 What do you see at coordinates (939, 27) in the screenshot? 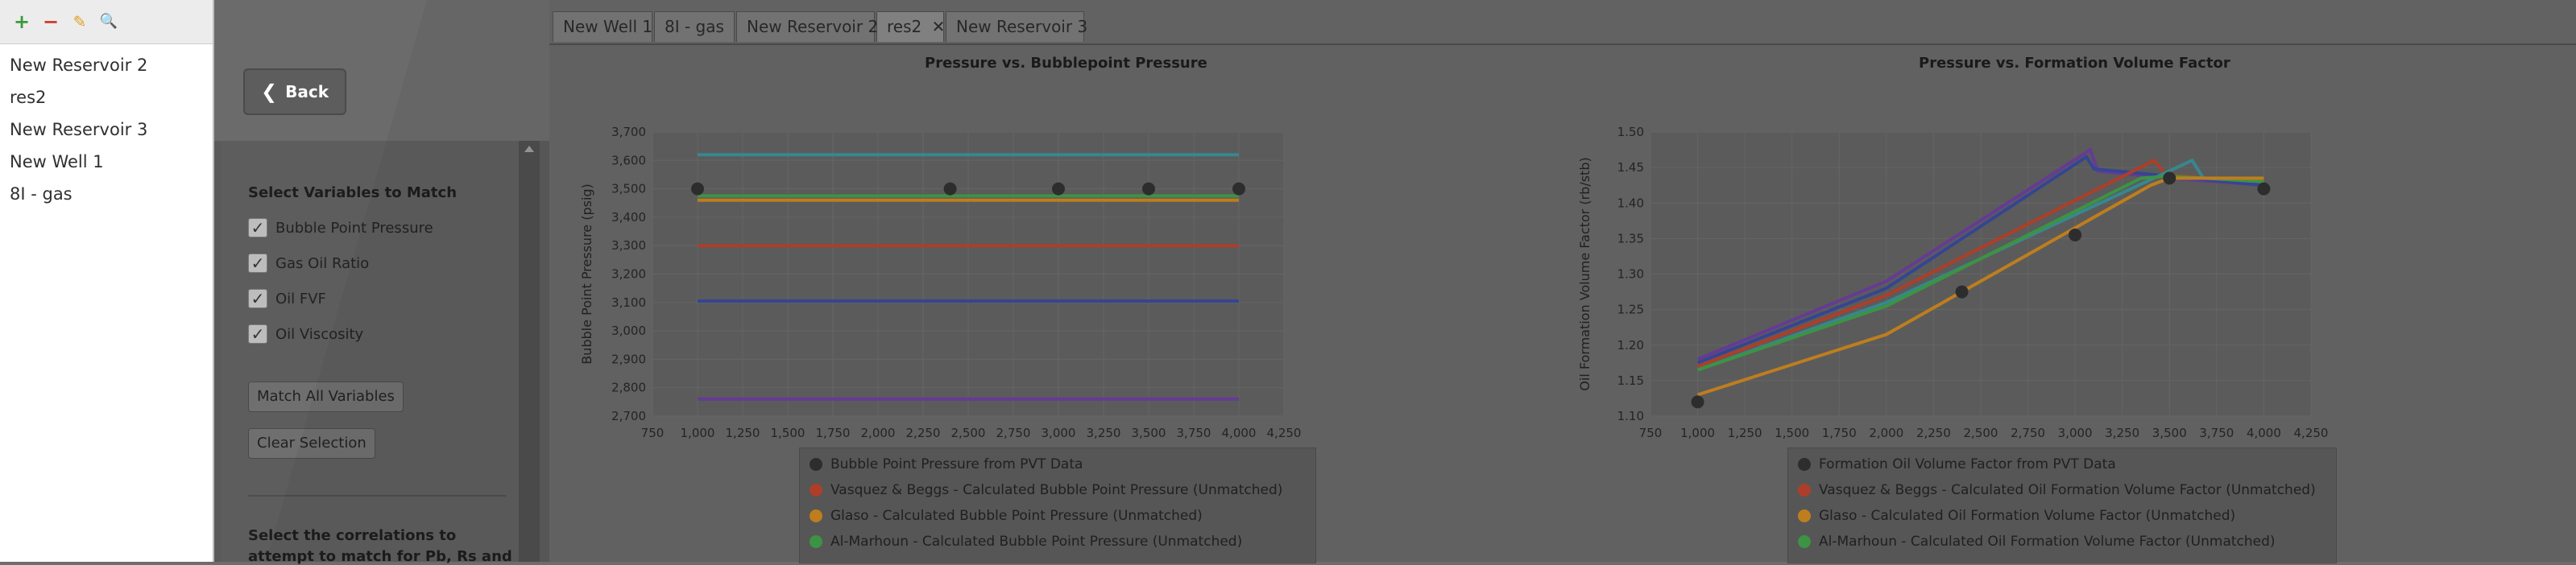
I see `close-icon: ✕` at bounding box center [939, 27].